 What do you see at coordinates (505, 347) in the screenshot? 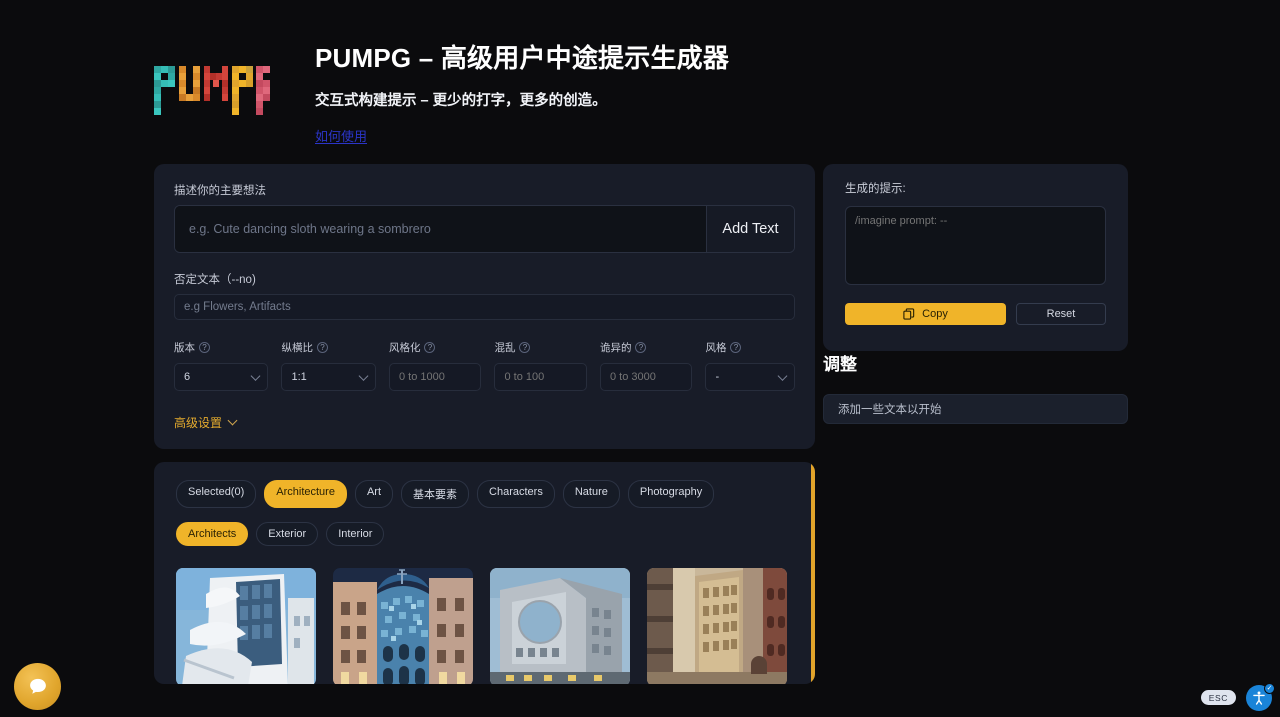
I see `param-chaos-text: 混乱` at bounding box center [505, 347].